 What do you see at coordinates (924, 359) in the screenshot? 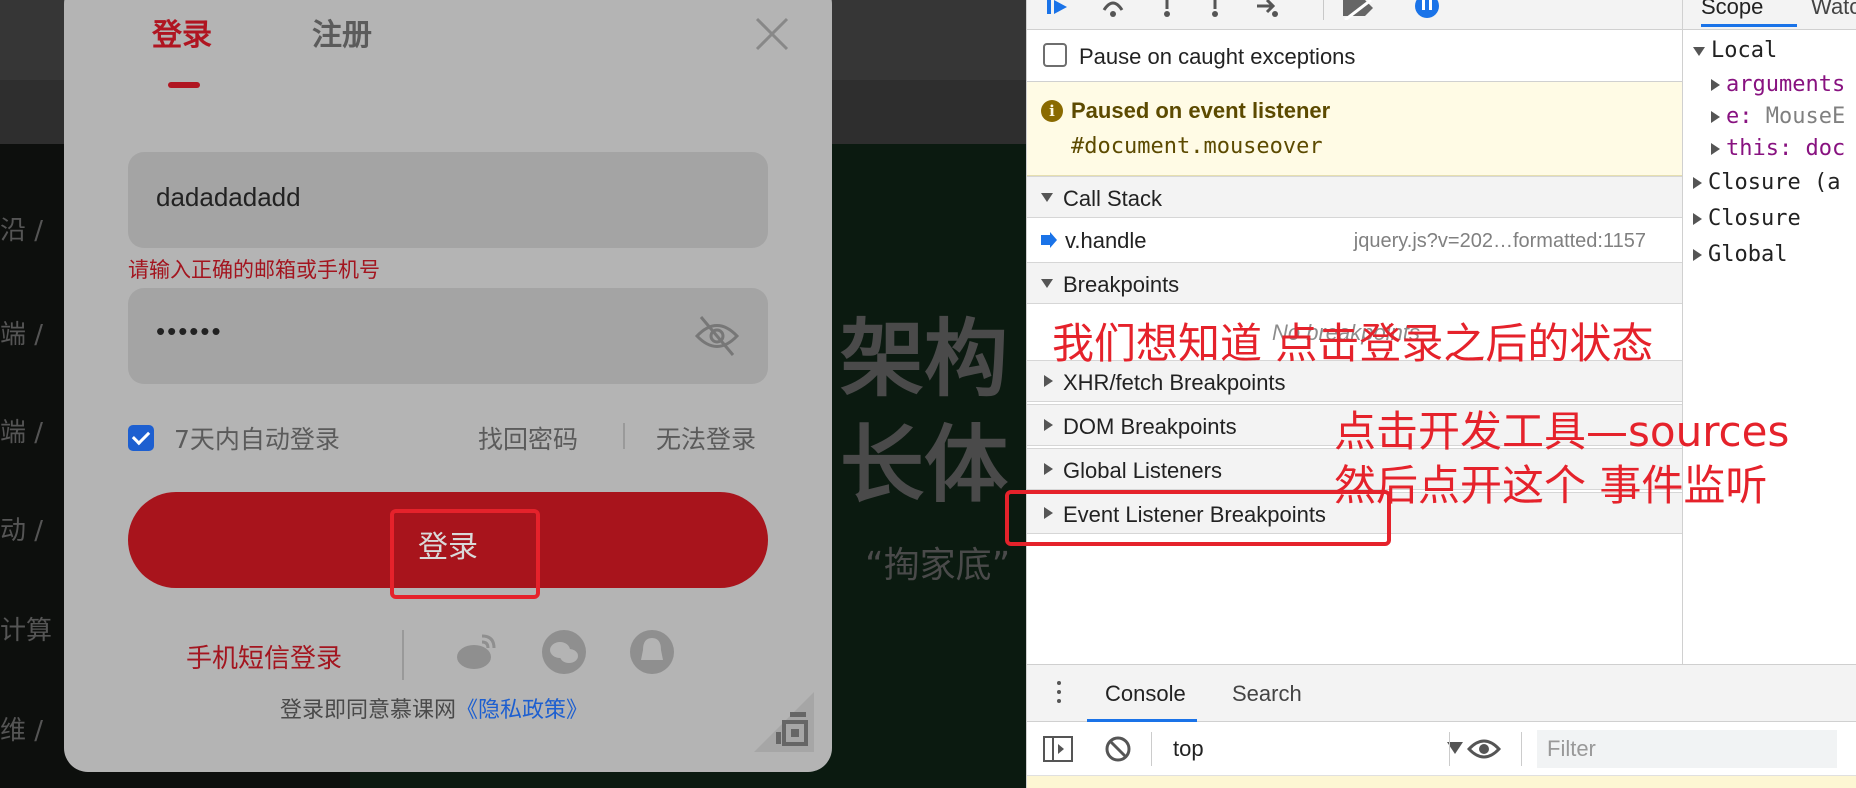
I see `banner-headline: 架构` at bounding box center [924, 359].